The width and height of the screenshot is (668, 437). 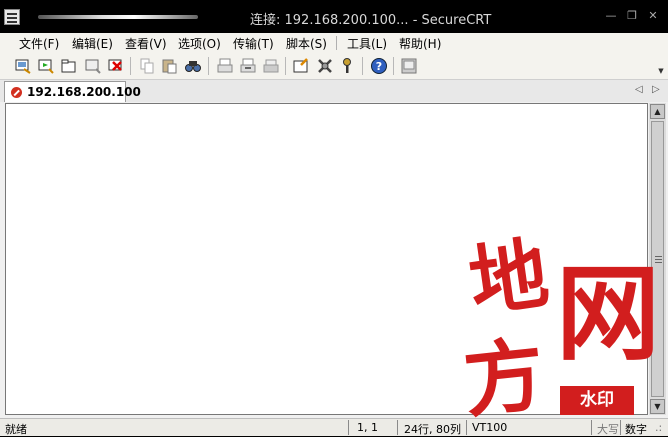 What do you see at coordinates (409, 66) in the screenshot?
I see `screenshot-icon` at bounding box center [409, 66].